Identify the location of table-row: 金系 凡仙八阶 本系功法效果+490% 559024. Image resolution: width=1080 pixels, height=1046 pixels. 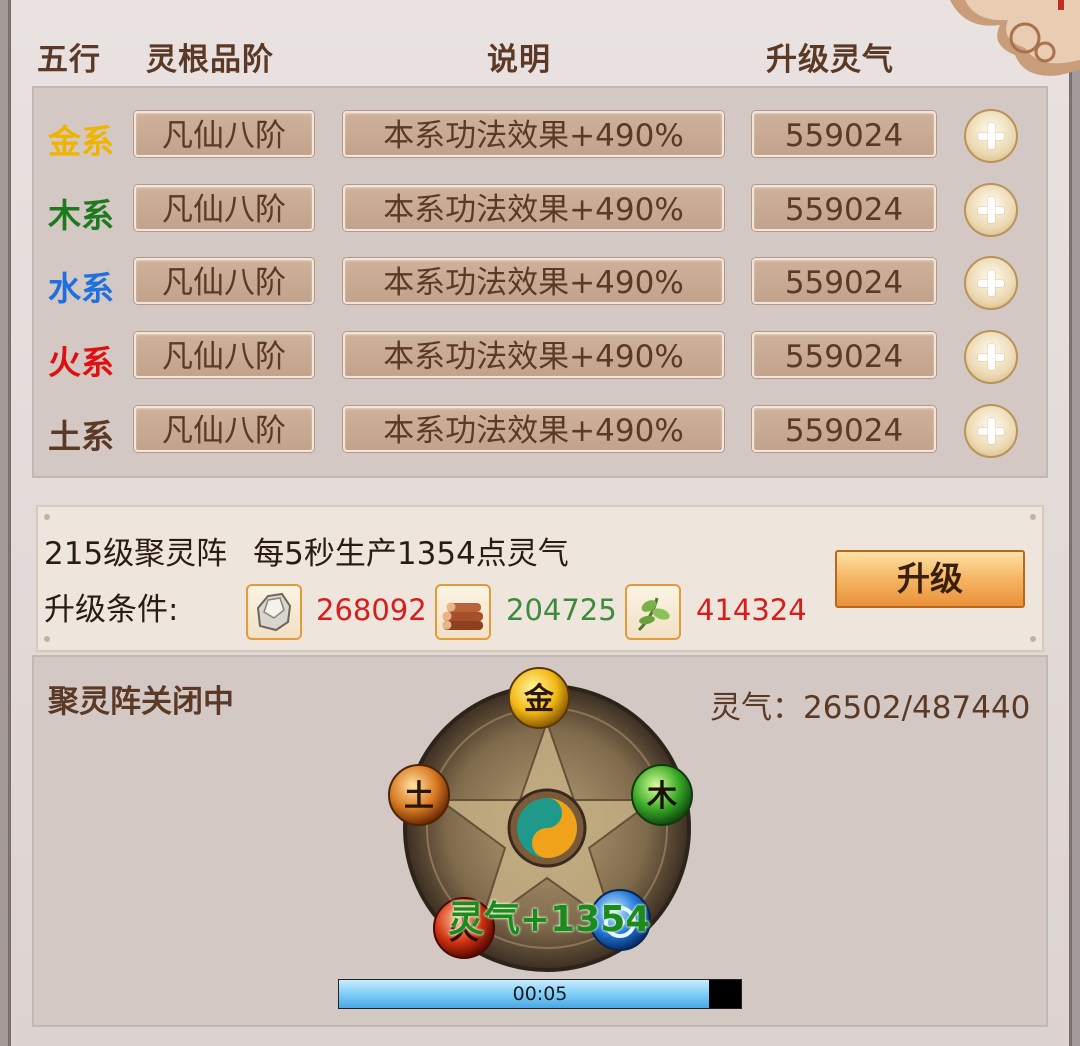
(540, 136).